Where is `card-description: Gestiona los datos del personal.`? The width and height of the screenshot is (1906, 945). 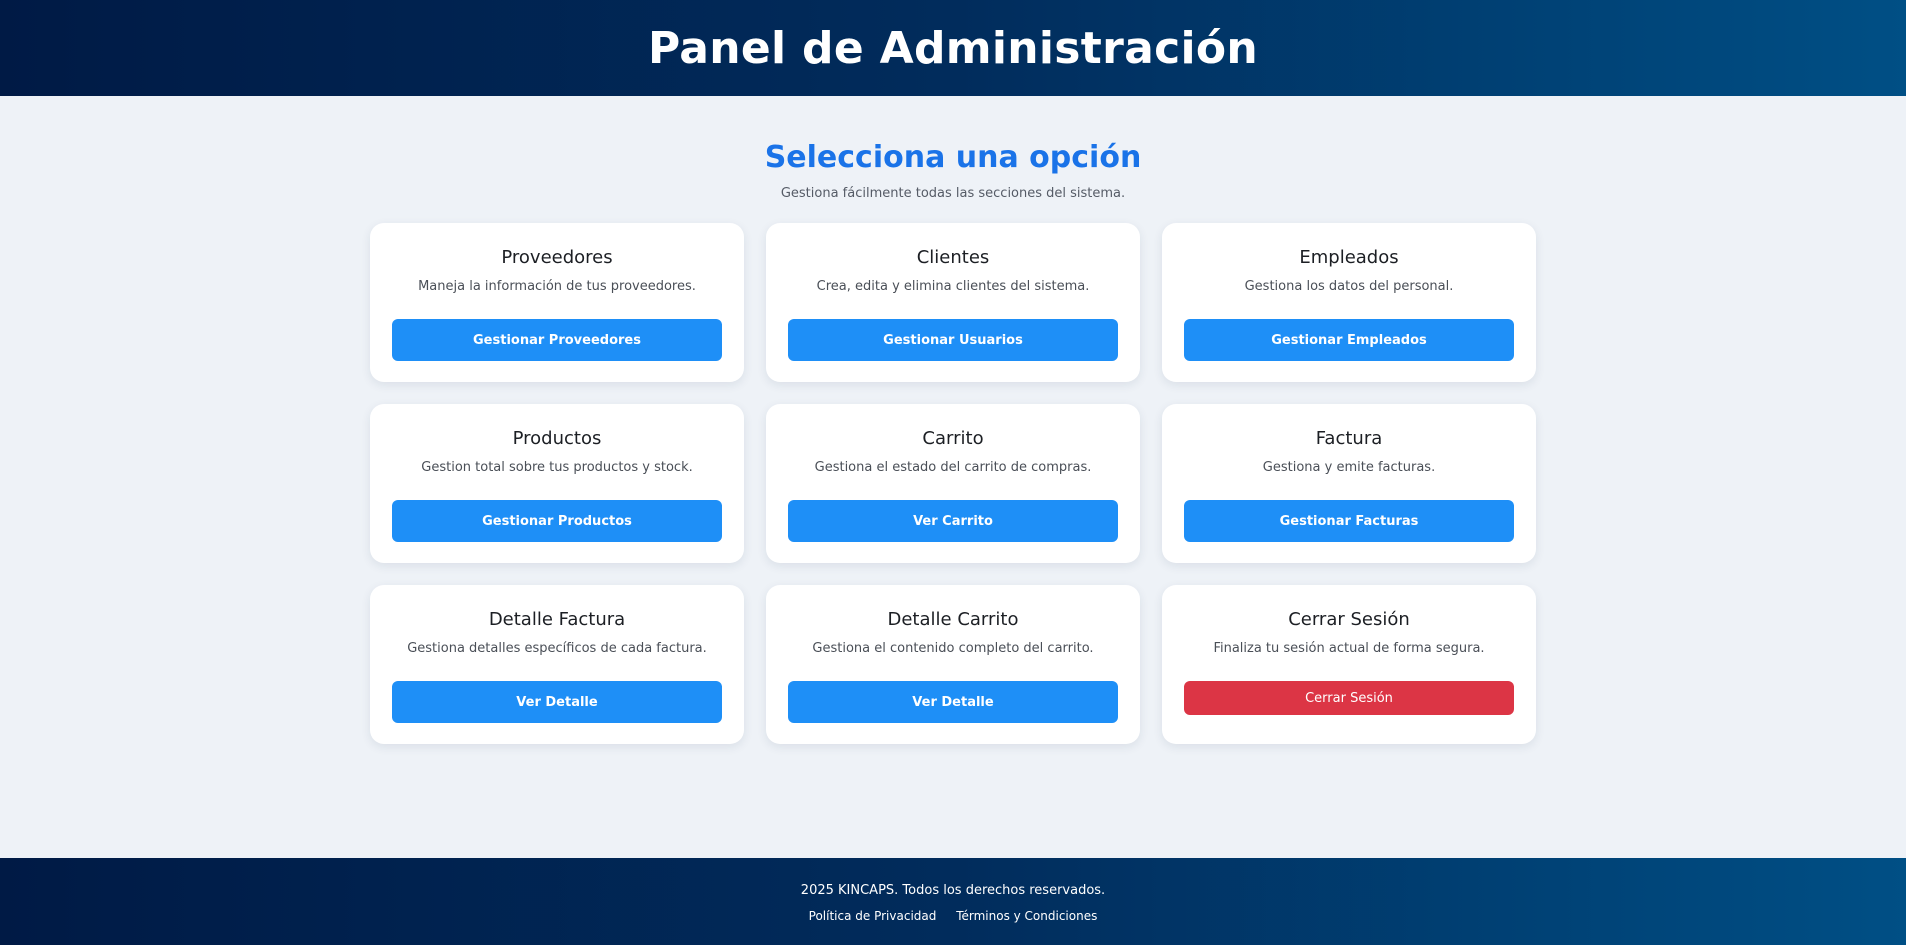 card-description: Gestiona los datos del personal. is located at coordinates (1349, 286).